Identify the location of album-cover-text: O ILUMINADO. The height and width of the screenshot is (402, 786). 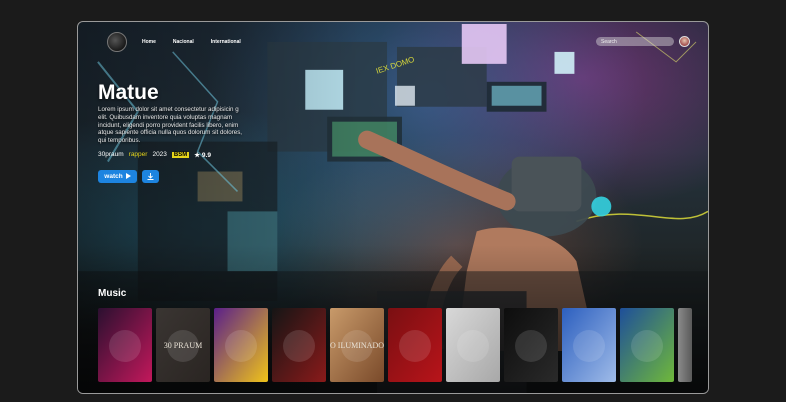
(357, 345).